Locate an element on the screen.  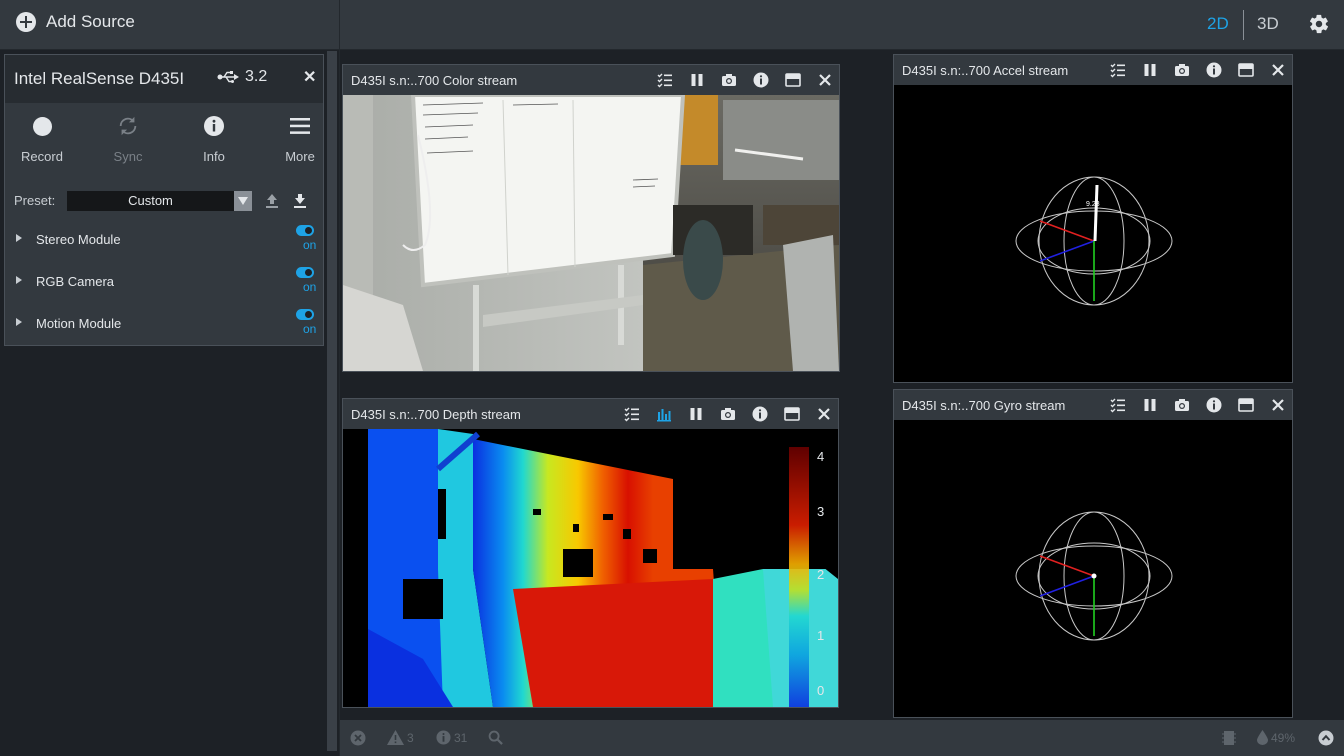
gear-icon is located at coordinates (1319, 24).